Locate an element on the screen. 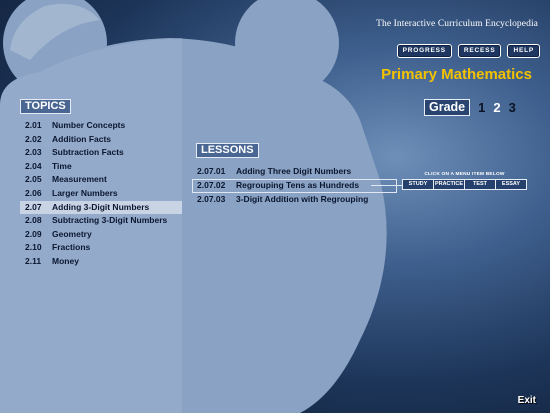 This screenshot has height=413, width=550. lesson-item: 2.07.01 Adding Three Digit Numbers is located at coordinates (294, 172).